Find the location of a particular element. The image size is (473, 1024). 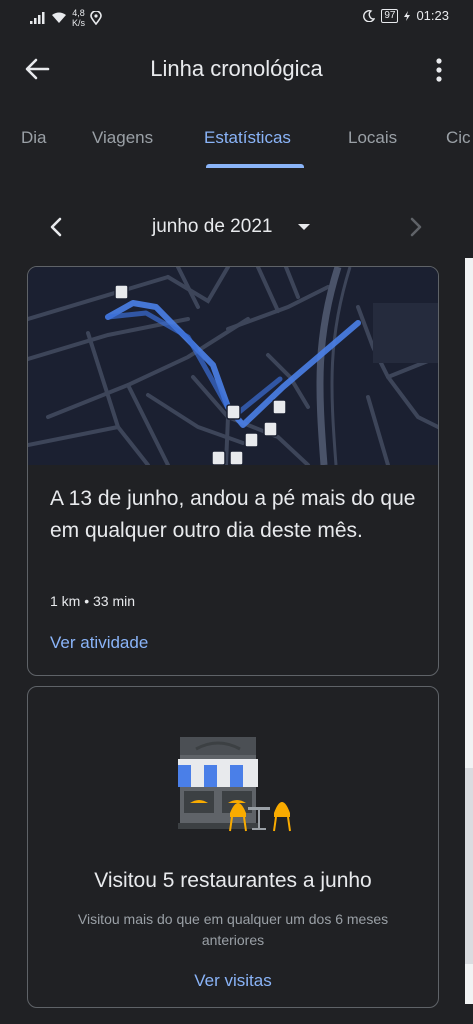

previous-month-icon is located at coordinates (57, 227).